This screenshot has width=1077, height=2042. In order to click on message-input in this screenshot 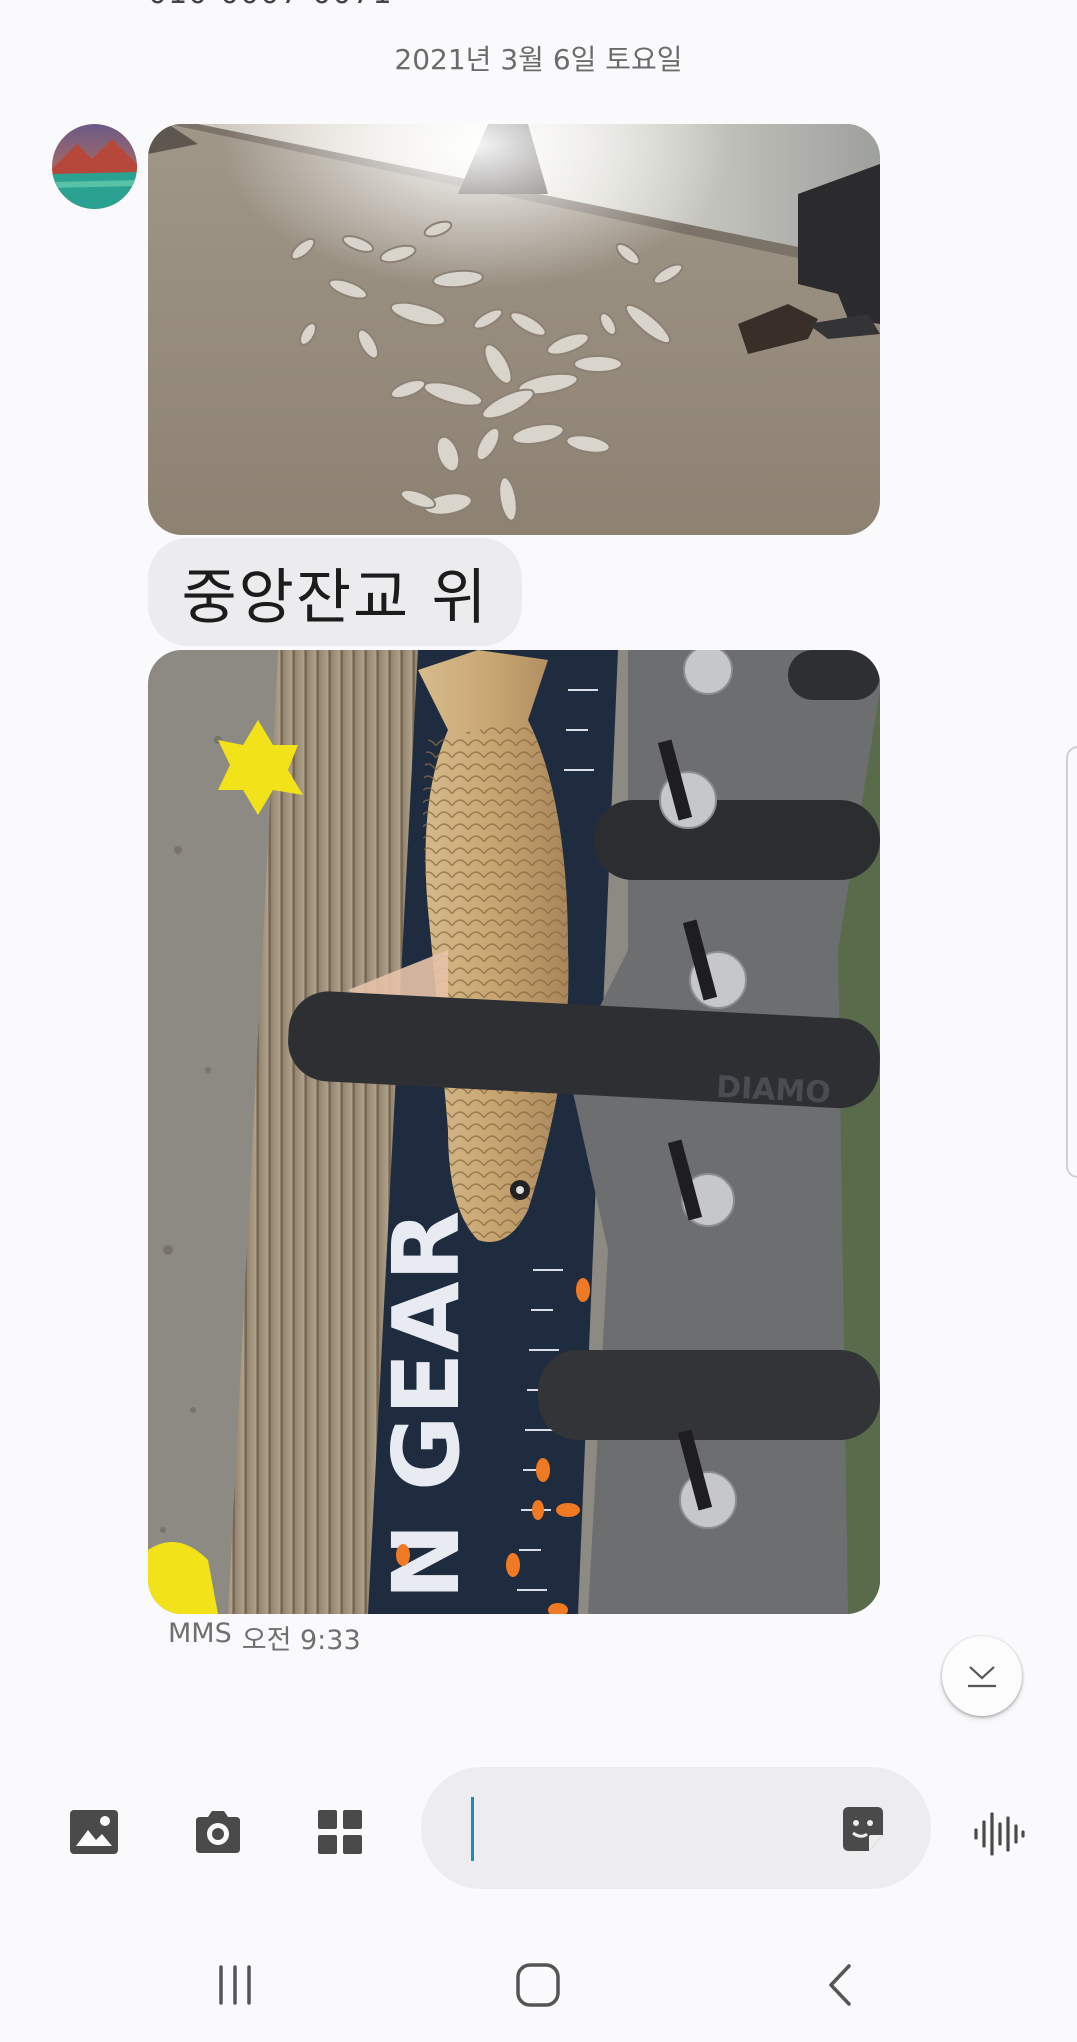, I will do `click(645, 1829)`.